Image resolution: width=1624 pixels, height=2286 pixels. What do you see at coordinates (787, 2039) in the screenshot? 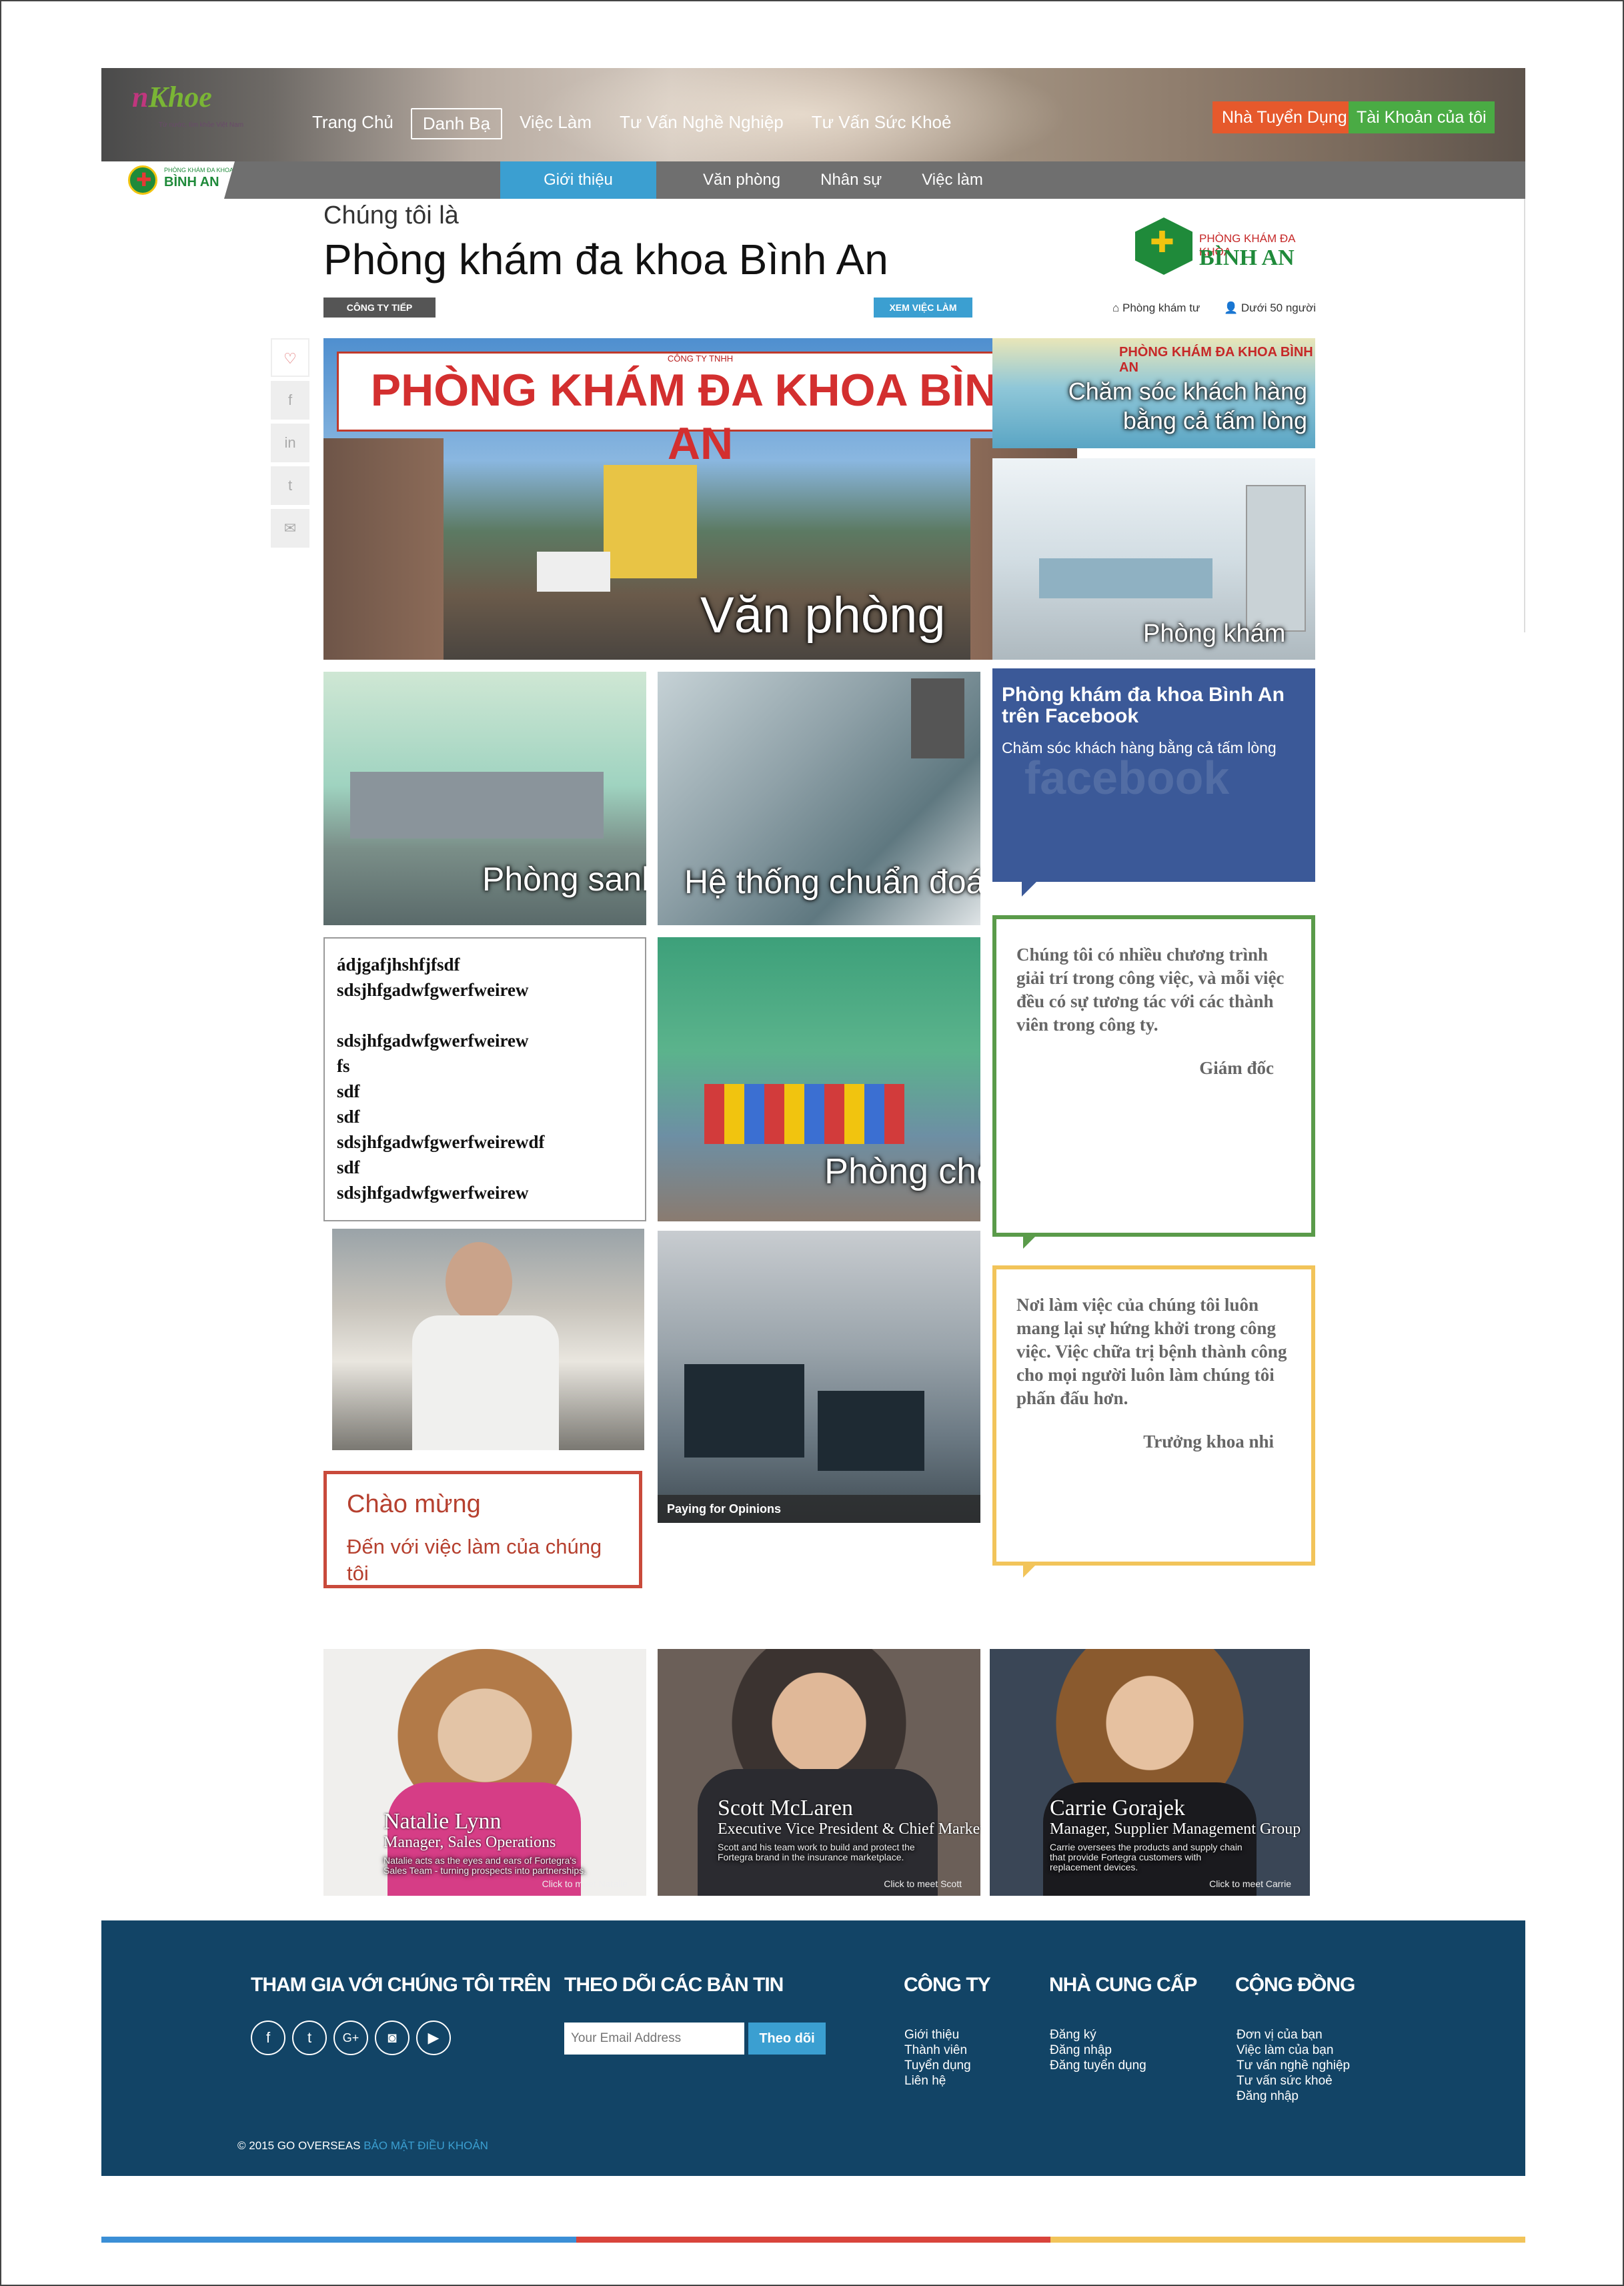
I see `subscribe-button: Theo dõi` at bounding box center [787, 2039].